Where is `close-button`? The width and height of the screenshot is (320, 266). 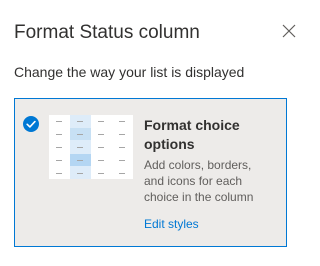
close-button is located at coordinates (289, 31).